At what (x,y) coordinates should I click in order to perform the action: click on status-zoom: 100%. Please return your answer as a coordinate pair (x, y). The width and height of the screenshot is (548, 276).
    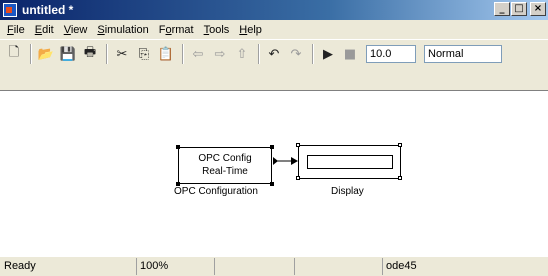
    Looking at the image, I should click on (175, 266).